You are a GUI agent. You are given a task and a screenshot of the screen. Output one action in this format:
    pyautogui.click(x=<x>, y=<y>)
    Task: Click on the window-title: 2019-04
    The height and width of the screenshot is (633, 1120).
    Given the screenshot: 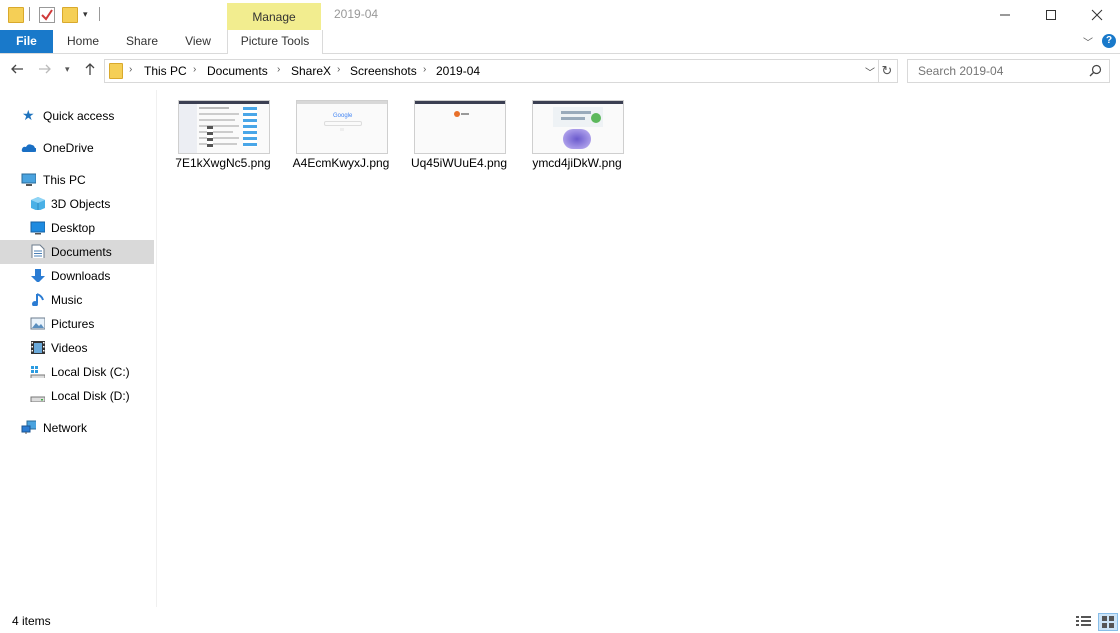 What is the action you would take?
    pyautogui.click(x=356, y=14)
    